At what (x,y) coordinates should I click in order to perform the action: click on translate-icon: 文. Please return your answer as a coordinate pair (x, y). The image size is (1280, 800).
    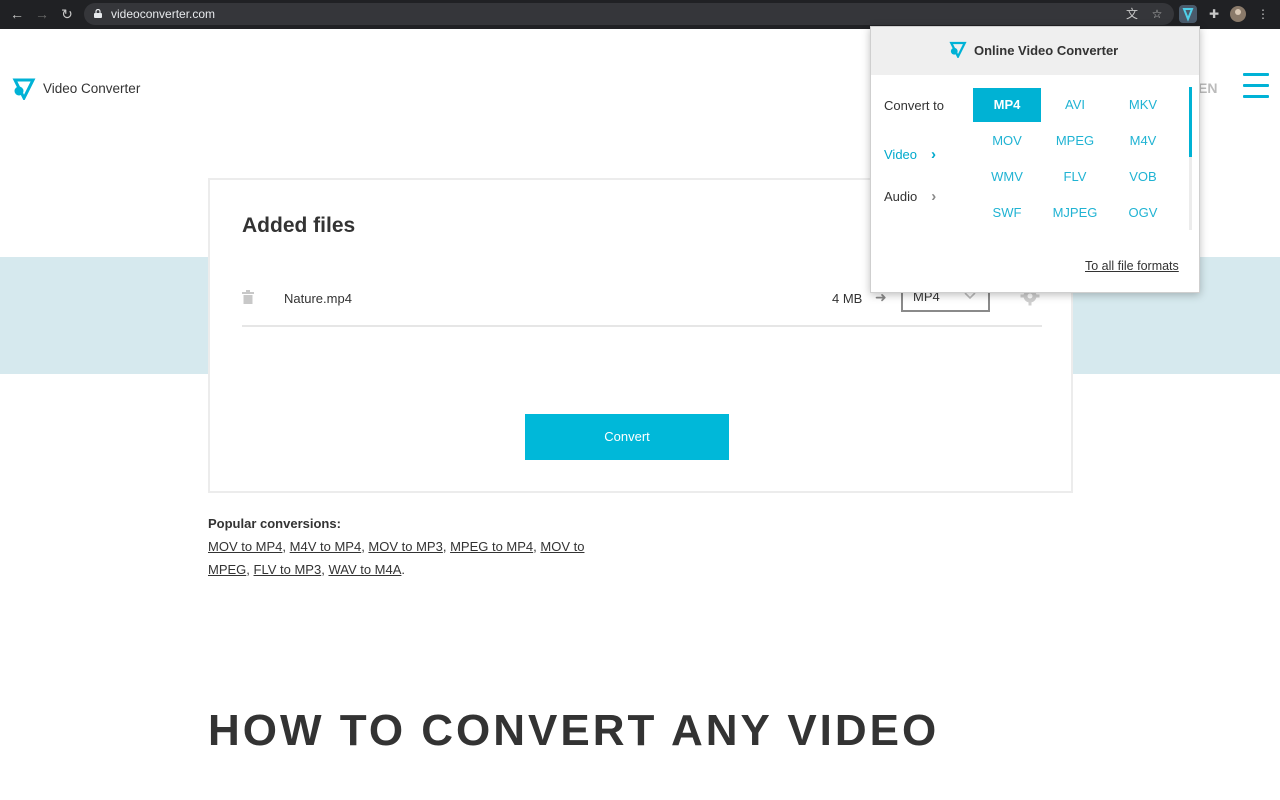
    Looking at the image, I should click on (1132, 14).